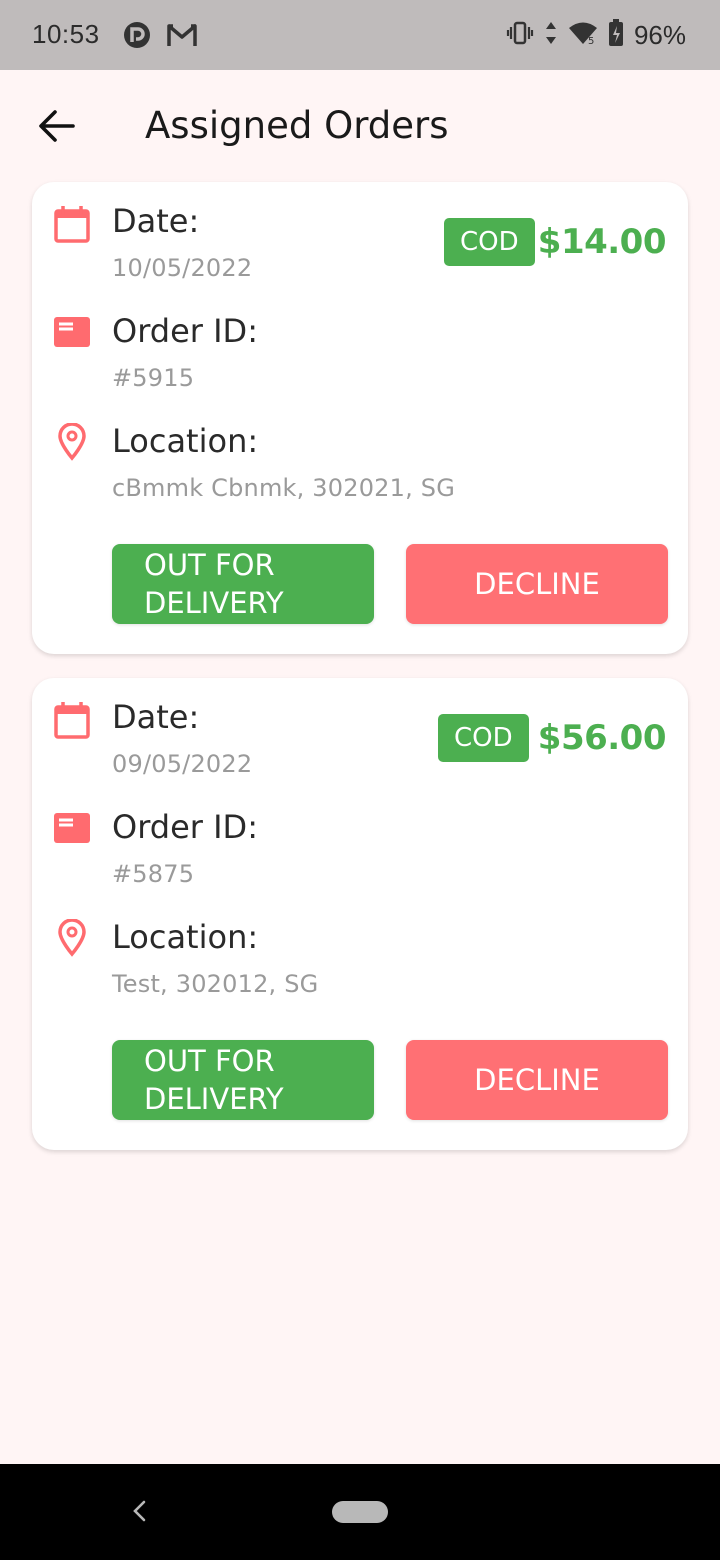  What do you see at coordinates (591, 41) in the screenshot?
I see `svg-text: 5` at bounding box center [591, 41].